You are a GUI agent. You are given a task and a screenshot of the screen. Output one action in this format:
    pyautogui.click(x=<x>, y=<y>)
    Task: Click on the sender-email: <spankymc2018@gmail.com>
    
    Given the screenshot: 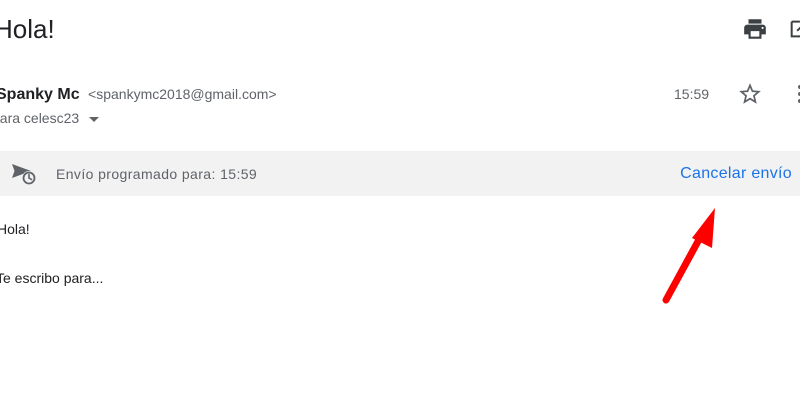 What is the action you would take?
    pyautogui.click(x=182, y=94)
    